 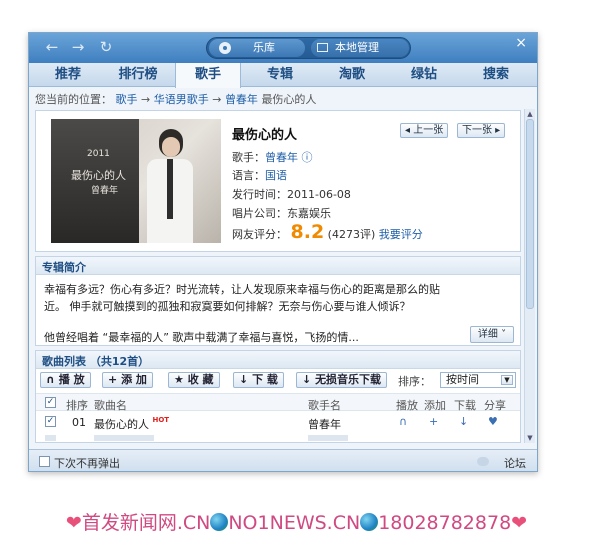 I want to click on breadcrumb-item-album: 最伤心的人, so click(x=289, y=99).